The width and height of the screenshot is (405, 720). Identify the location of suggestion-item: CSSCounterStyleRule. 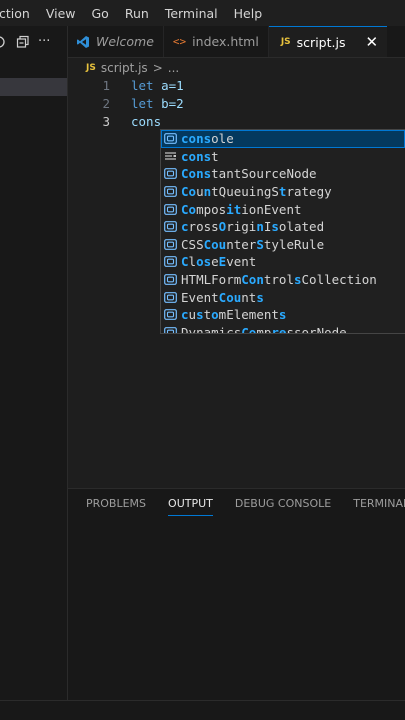
(283, 245).